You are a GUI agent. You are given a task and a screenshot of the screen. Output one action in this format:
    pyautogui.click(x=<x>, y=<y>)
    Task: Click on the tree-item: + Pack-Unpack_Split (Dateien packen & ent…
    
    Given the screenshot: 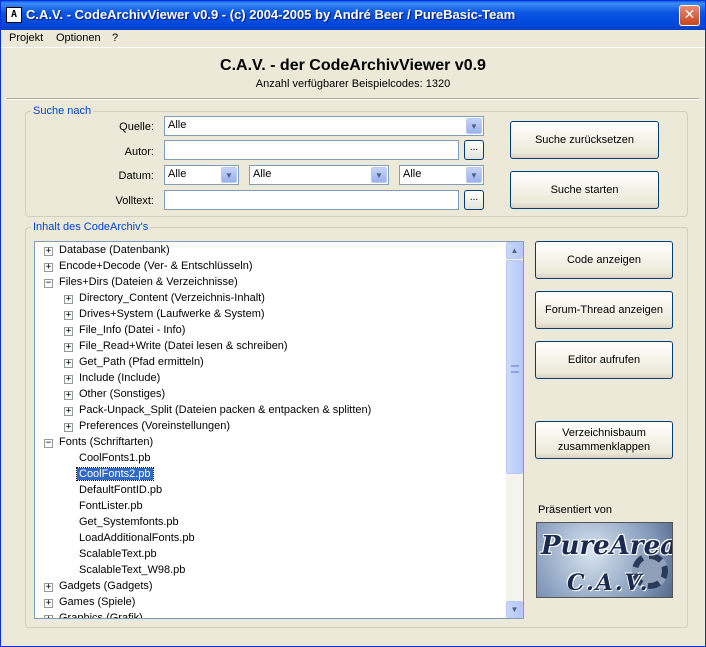 What is the action you would take?
    pyautogui.click(x=270, y=411)
    